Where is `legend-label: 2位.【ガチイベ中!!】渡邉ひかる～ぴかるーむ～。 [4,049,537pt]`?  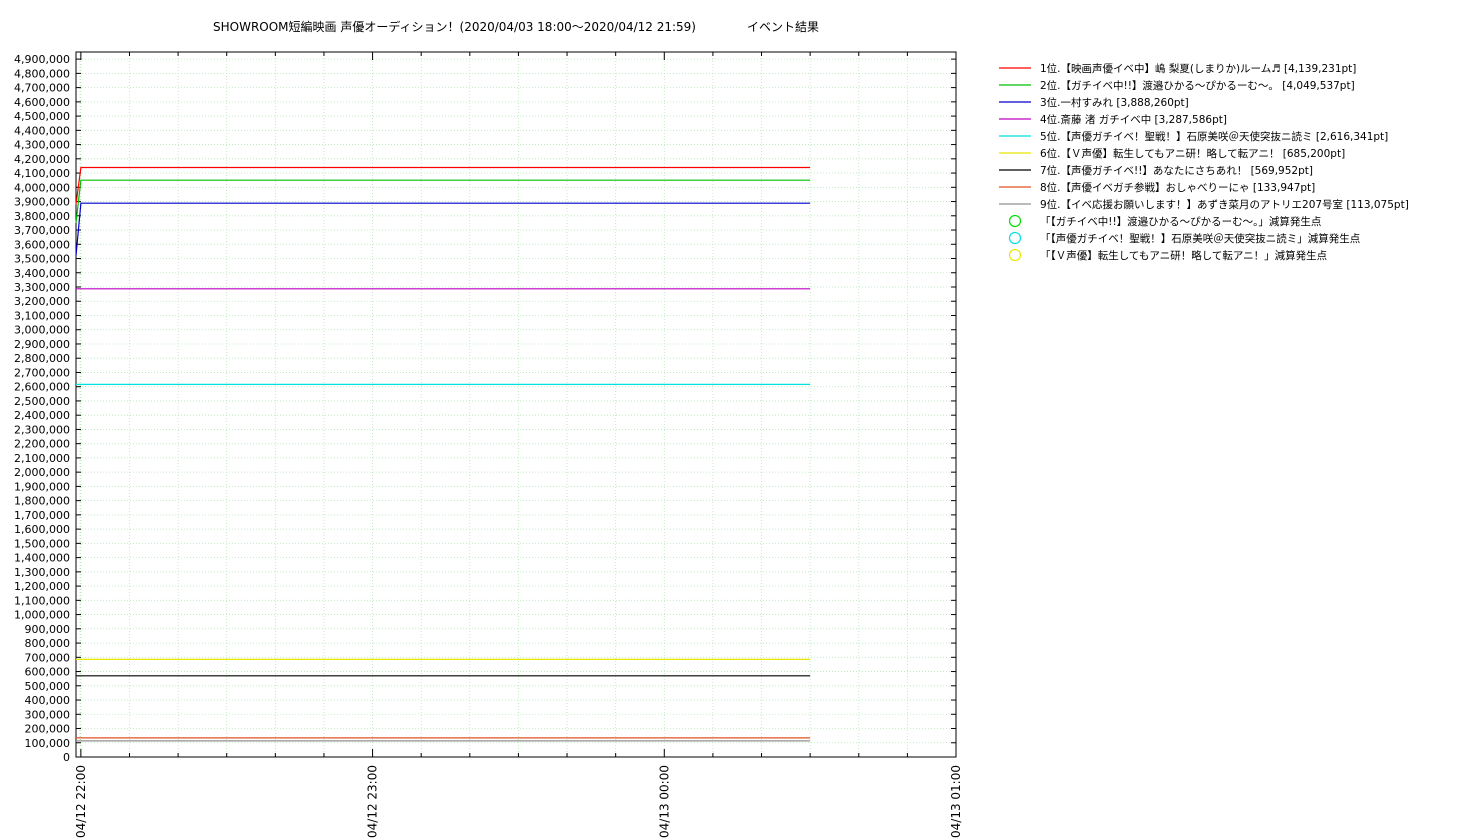 legend-label: 2位.【ガチイベ中!!】渡邉ひかる～ぴかるーむ～。 [4,049,537pt] is located at coordinates (1197, 85).